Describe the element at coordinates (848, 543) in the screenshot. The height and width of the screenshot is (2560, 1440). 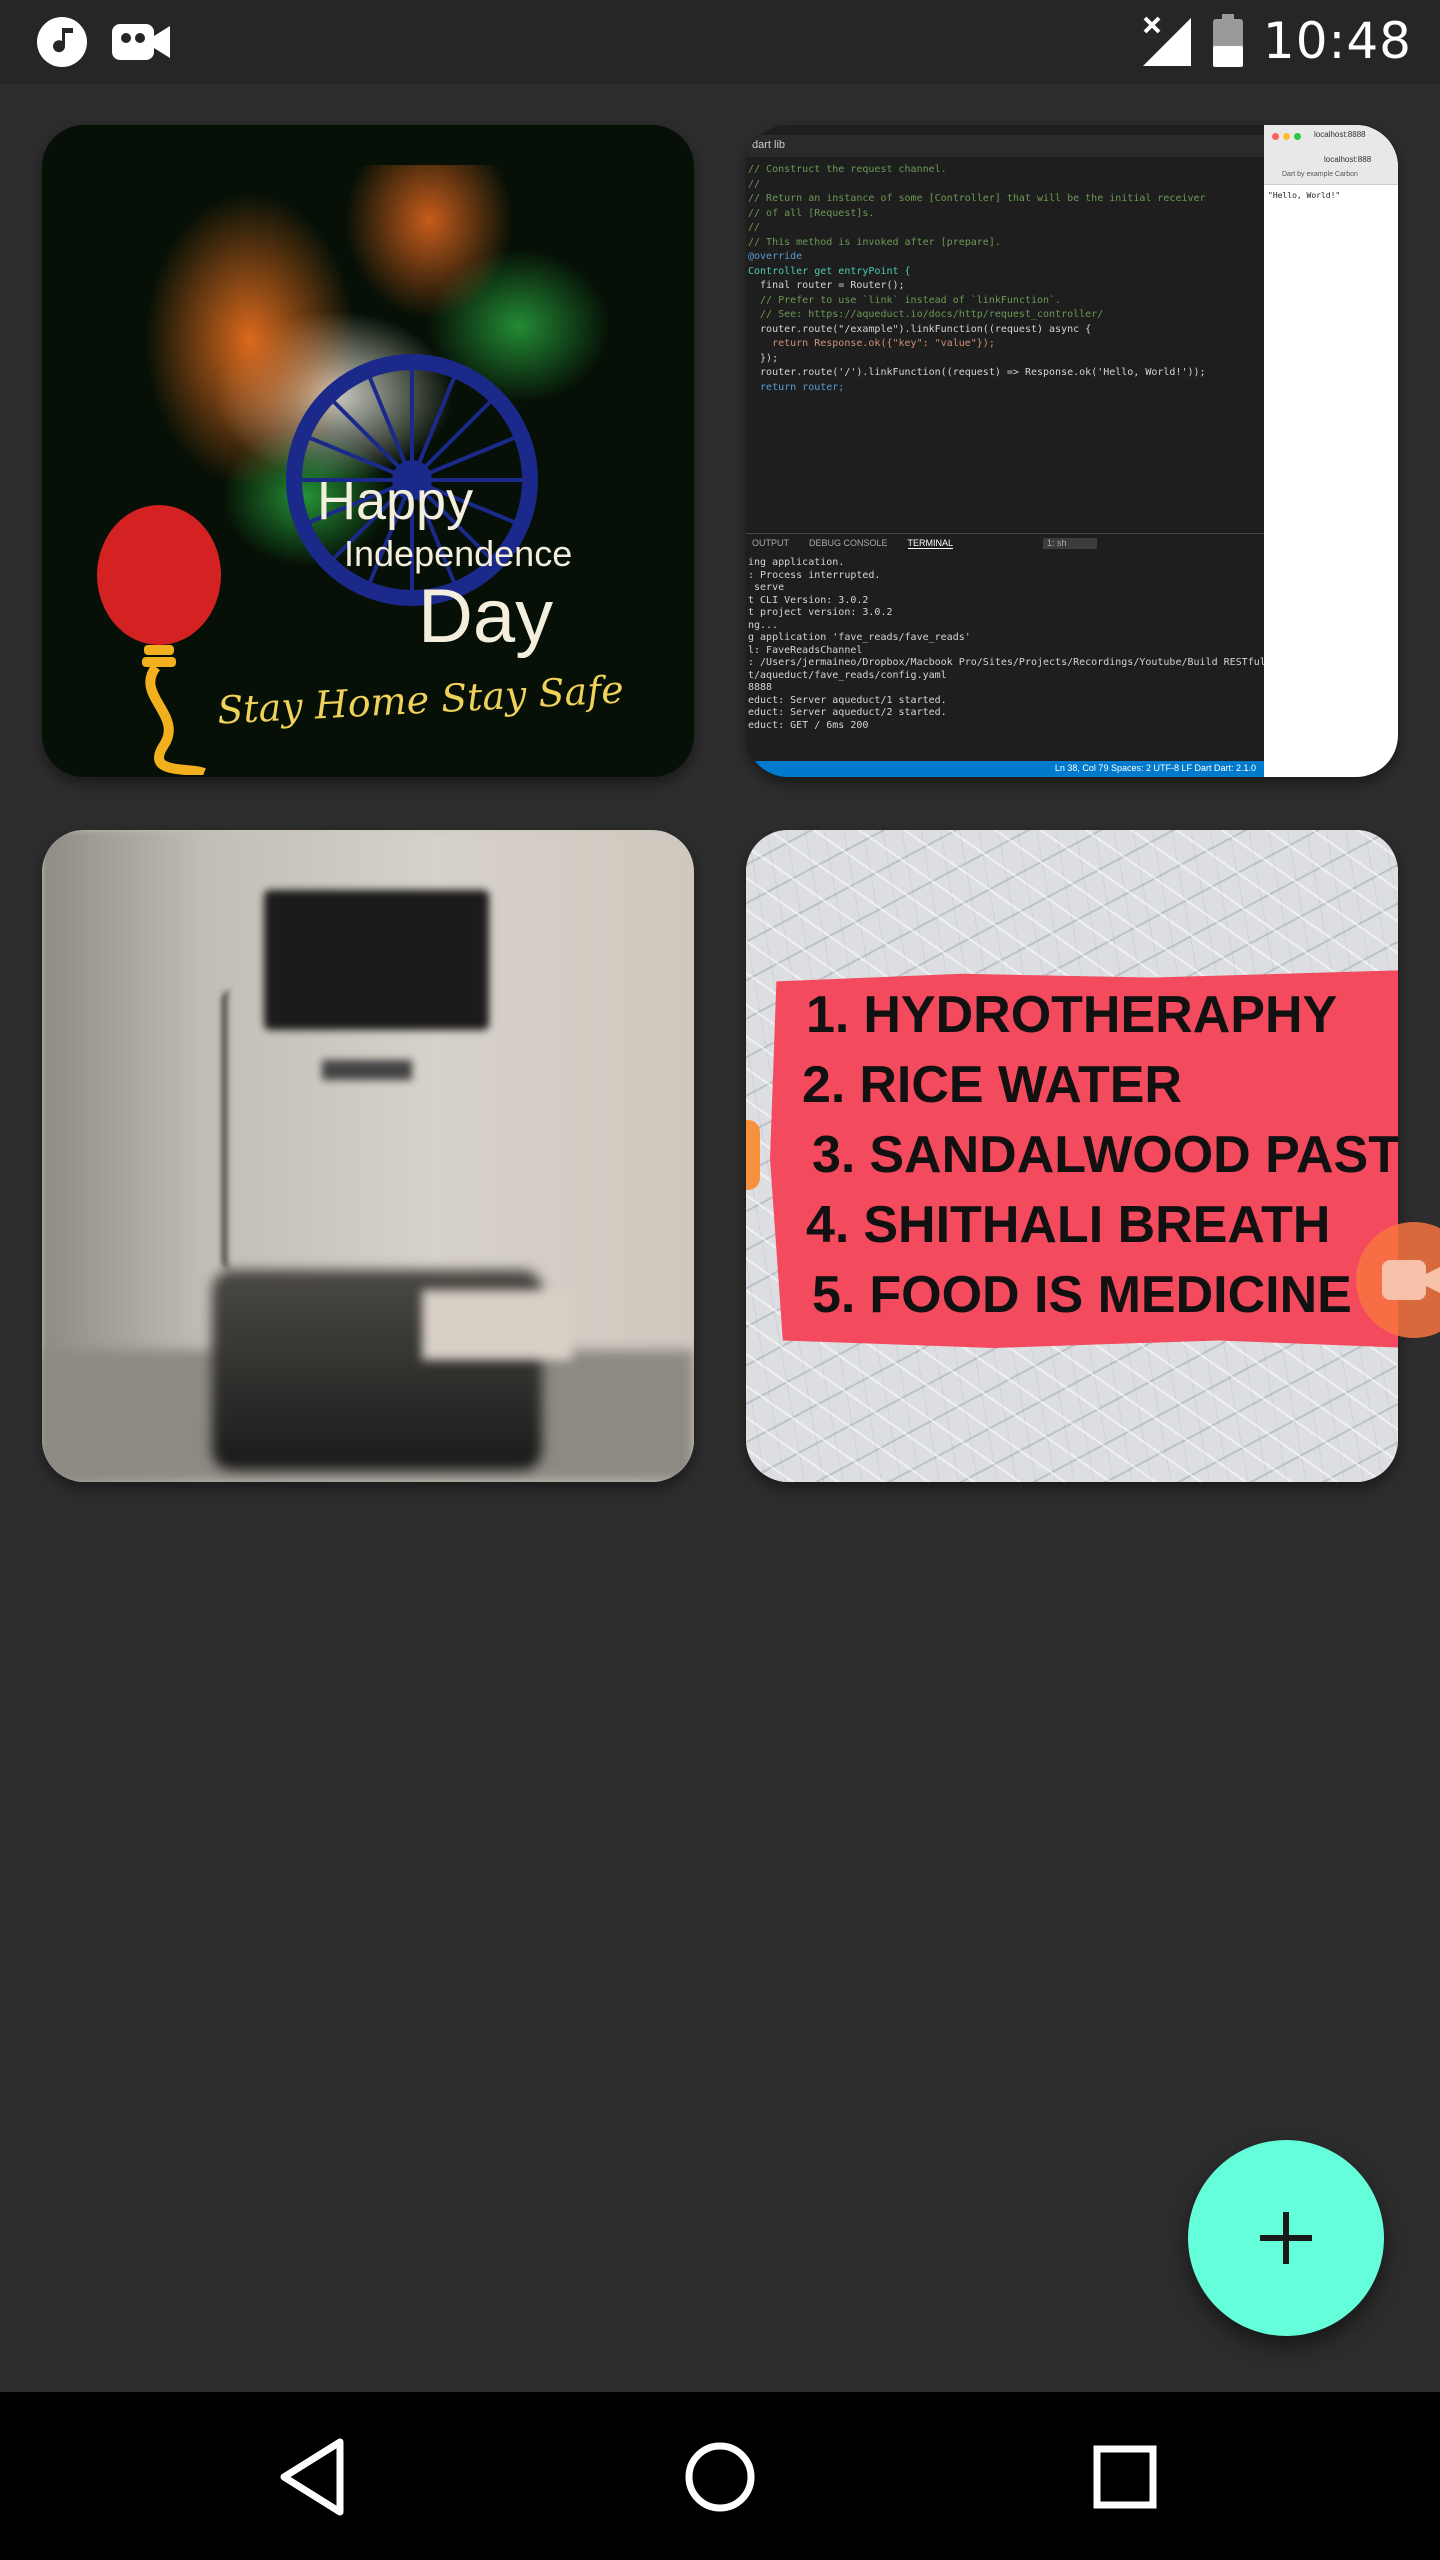
I see `tab-debug-console: DEBUG CONSOLE` at that location.